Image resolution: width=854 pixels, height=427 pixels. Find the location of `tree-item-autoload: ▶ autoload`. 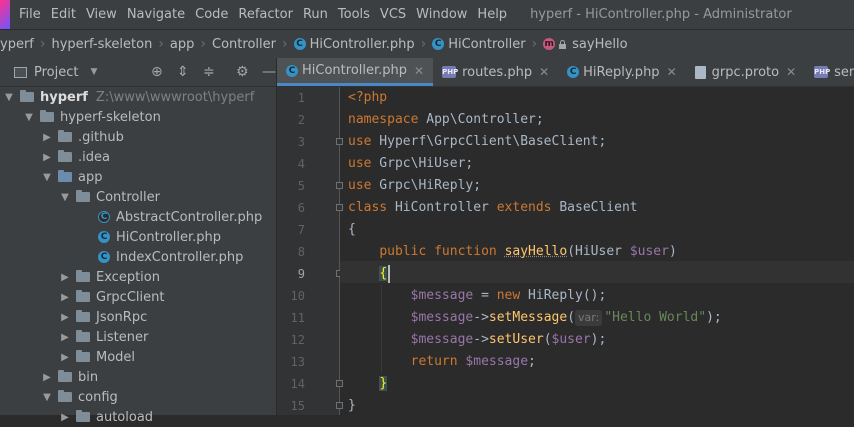

tree-item-autoload: ▶ autoload is located at coordinates (76, 417).